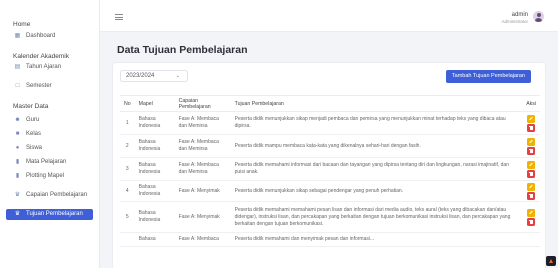 This screenshot has height=268, width=558. Describe the element at coordinates (531, 103) in the screenshot. I see `header-aksi: Aksi` at that location.